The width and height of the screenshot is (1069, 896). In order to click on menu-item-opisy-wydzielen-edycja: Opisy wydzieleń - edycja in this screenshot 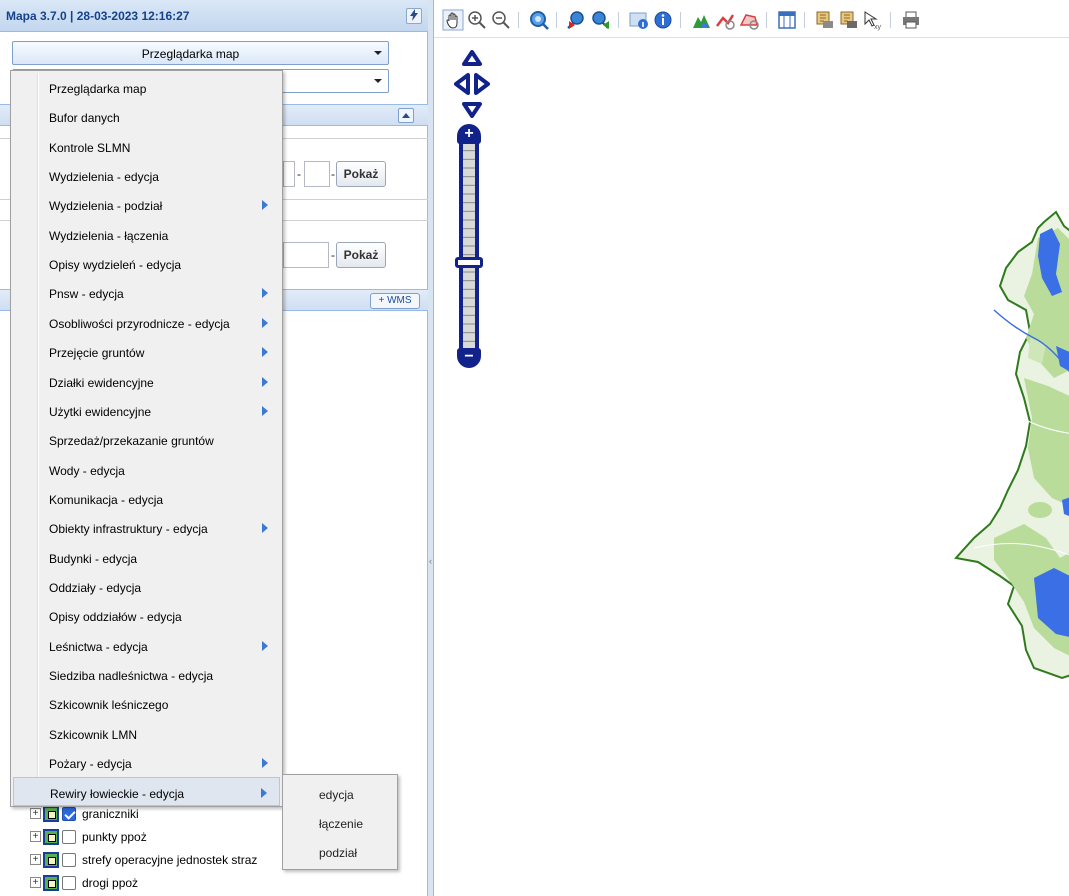, I will do `click(146, 263)`.